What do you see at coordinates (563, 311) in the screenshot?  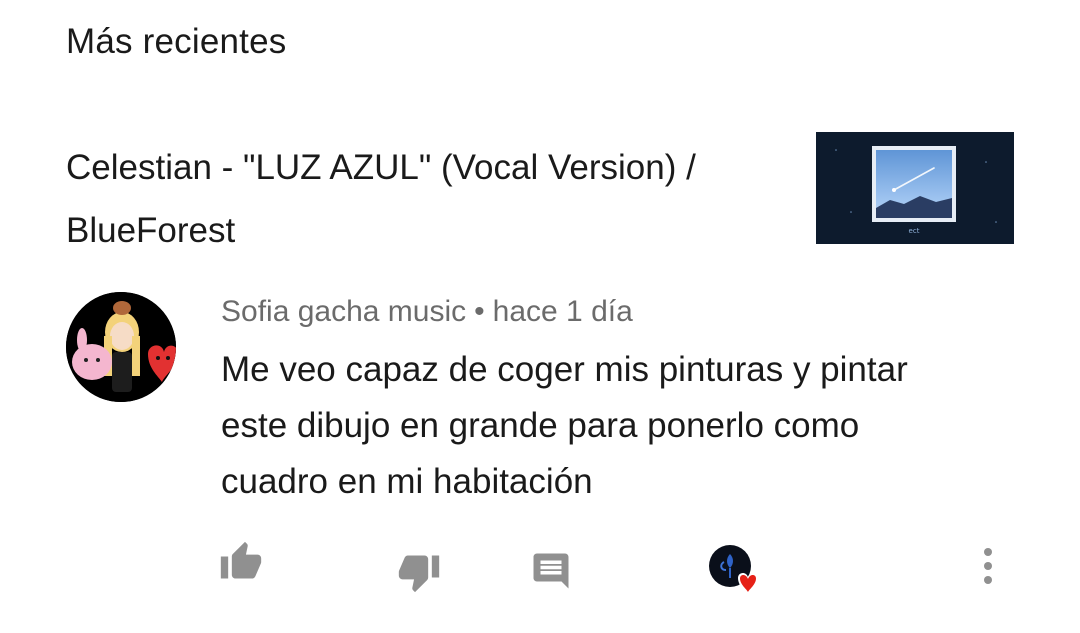 I see `comment-time: hace 1 día` at bounding box center [563, 311].